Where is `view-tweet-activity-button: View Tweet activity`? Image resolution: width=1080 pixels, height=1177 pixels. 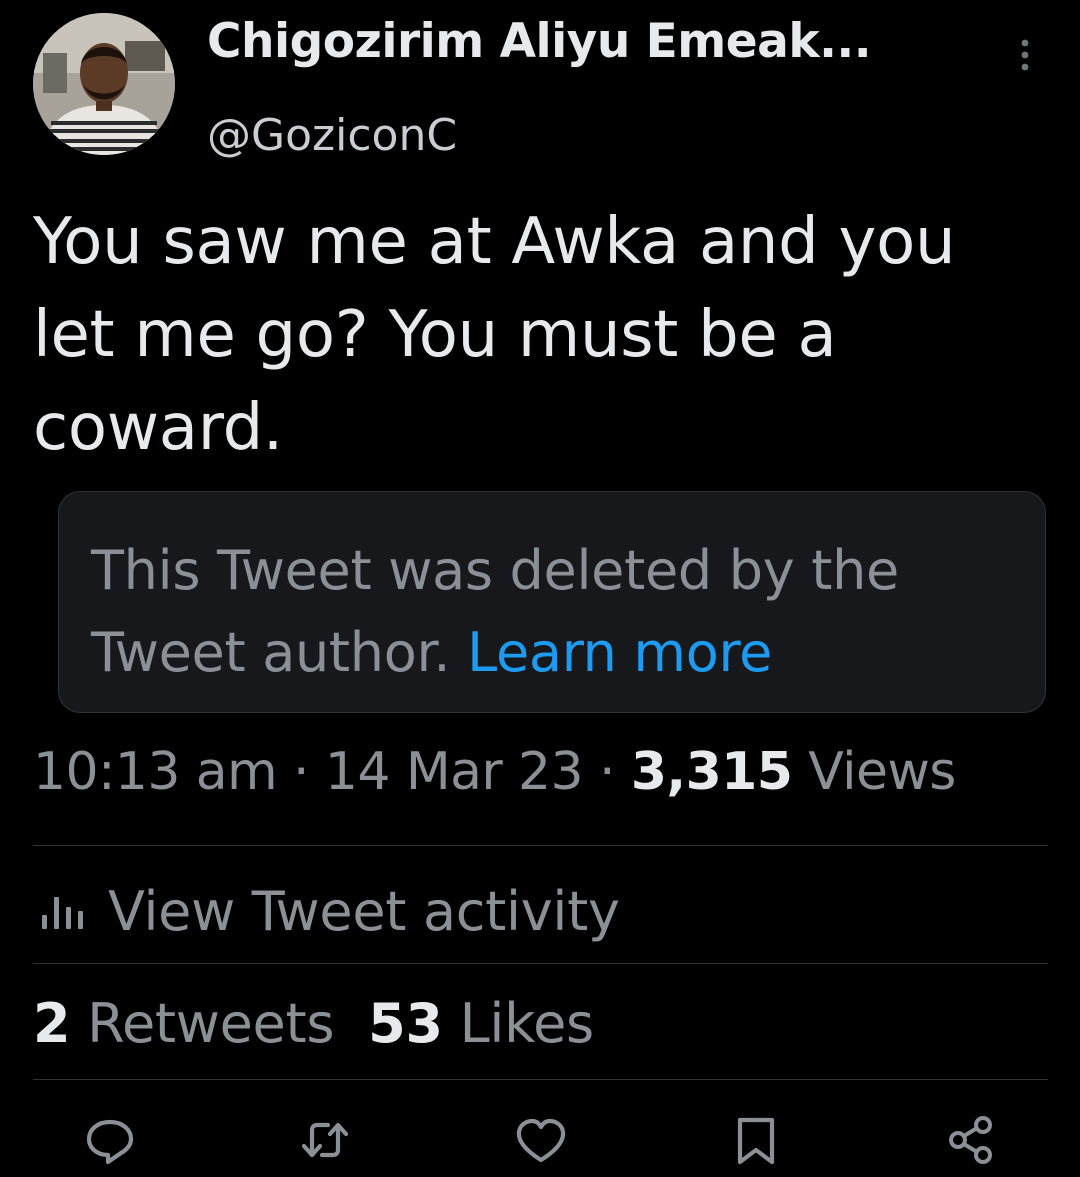 view-tweet-activity-button: View Tweet activity is located at coordinates (329, 911).